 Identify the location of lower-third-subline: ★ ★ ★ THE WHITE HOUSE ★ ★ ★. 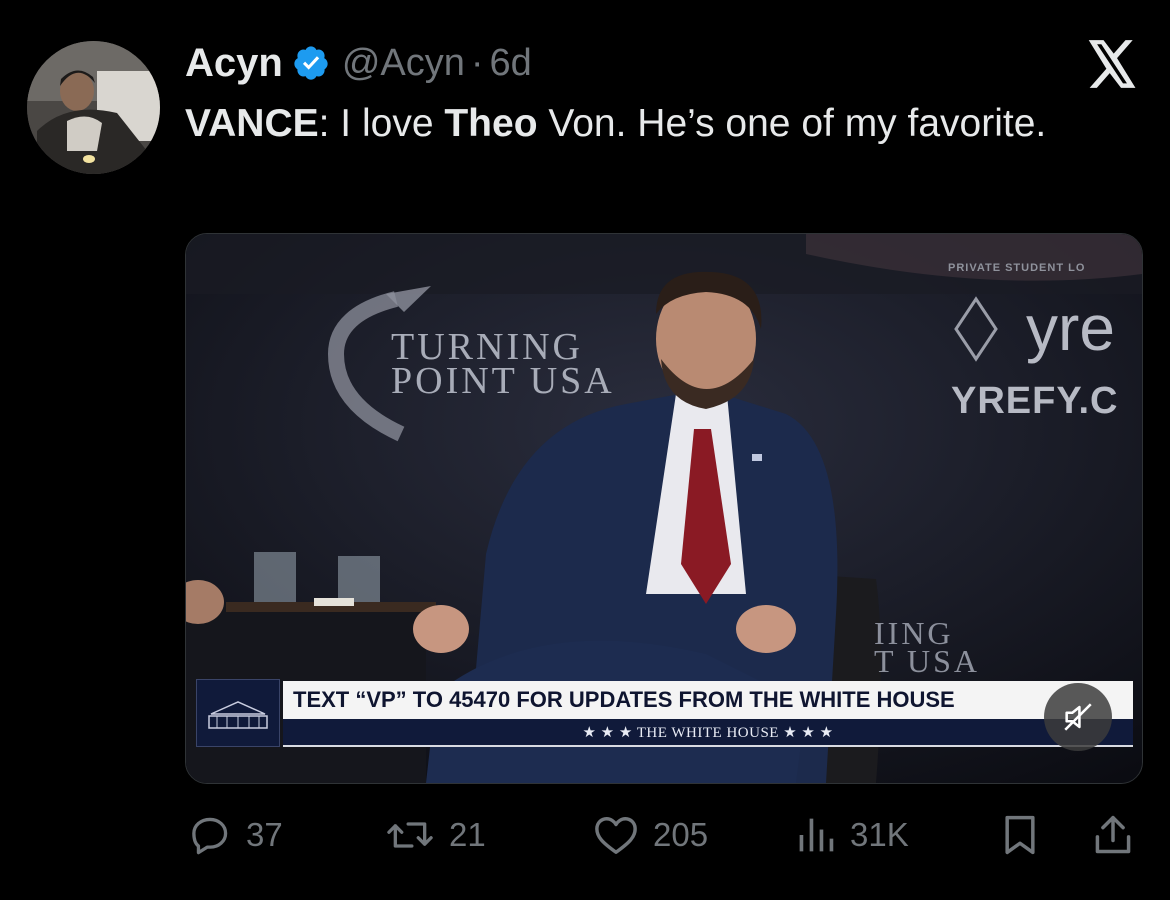
(708, 733).